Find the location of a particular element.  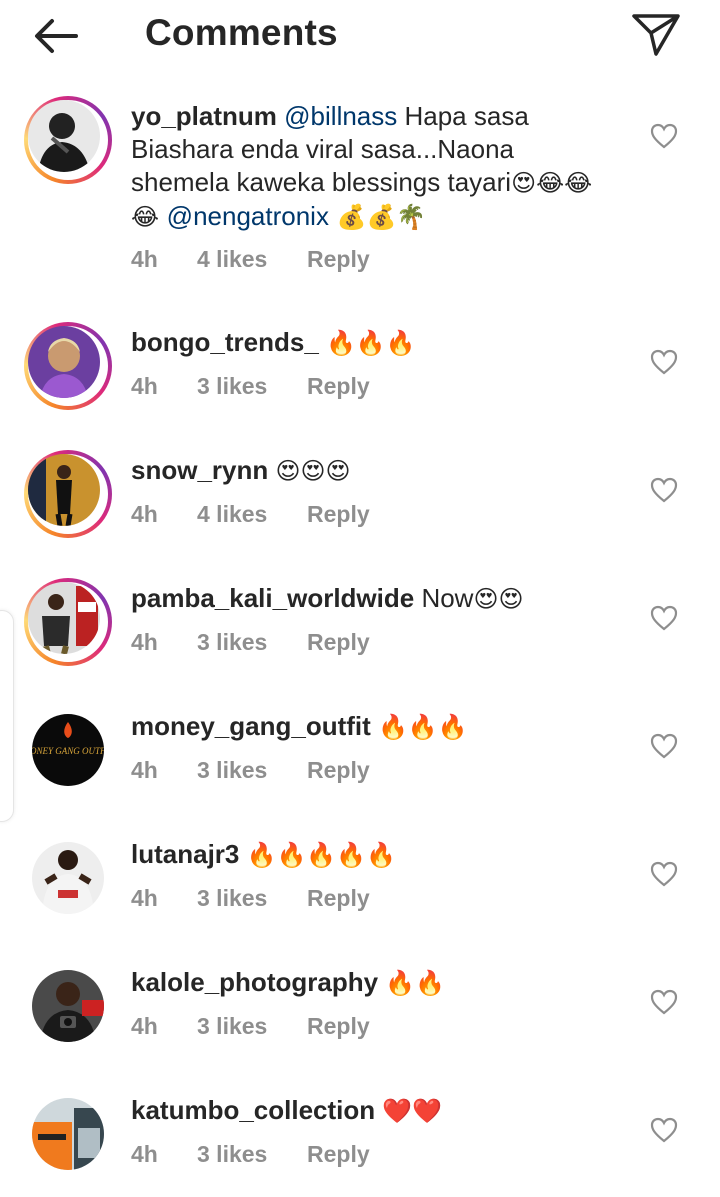

avatar: MONEY GANG OUTFIT is located at coordinates (68, 750).